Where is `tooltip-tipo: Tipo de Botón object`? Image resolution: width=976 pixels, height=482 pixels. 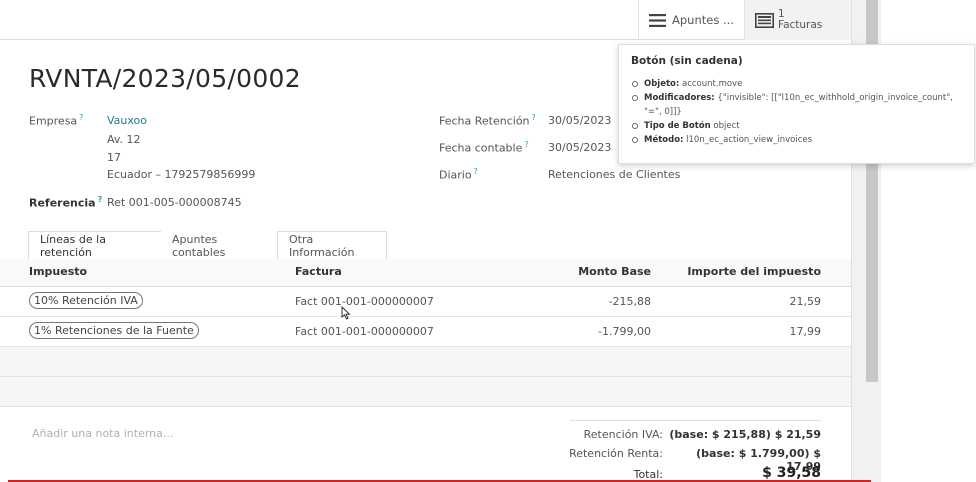 tooltip-tipo: Tipo de Botón object is located at coordinates (796, 126).